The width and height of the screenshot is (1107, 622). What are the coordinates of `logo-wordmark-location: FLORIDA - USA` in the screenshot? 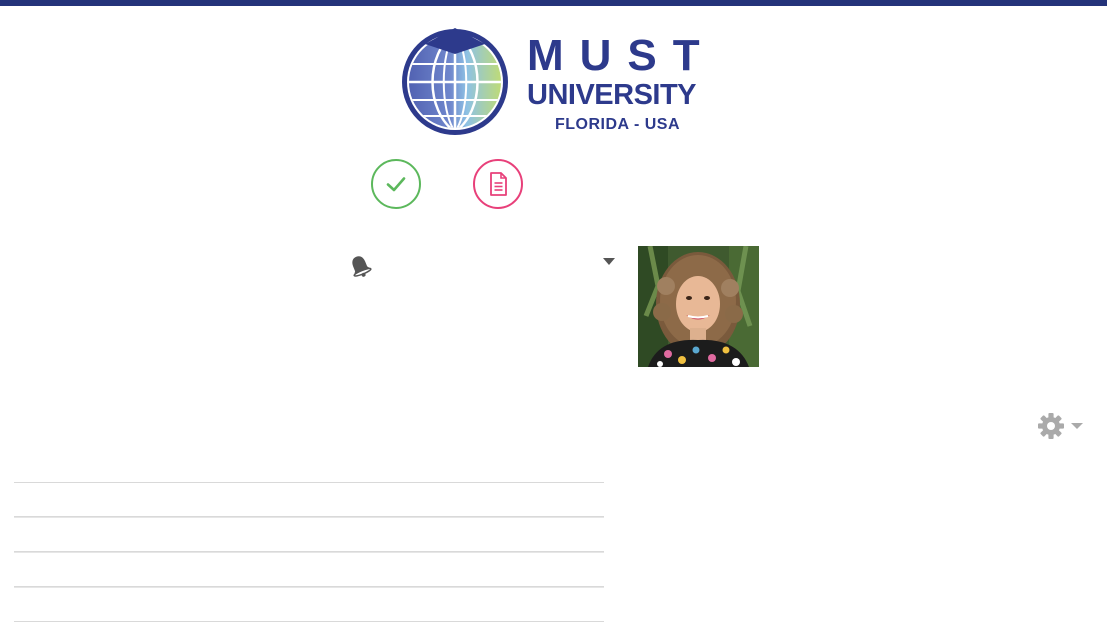 It's located at (618, 124).